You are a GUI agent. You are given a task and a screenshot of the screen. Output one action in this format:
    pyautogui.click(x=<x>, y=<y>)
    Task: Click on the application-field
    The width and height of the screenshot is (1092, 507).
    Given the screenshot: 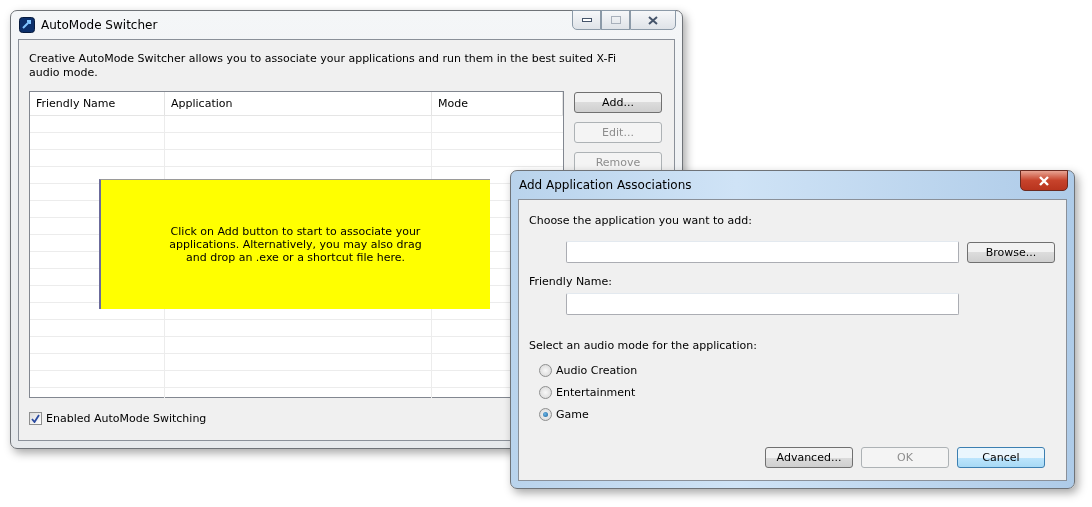 What is the action you would take?
    pyautogui.click(x=762, y=252)
    